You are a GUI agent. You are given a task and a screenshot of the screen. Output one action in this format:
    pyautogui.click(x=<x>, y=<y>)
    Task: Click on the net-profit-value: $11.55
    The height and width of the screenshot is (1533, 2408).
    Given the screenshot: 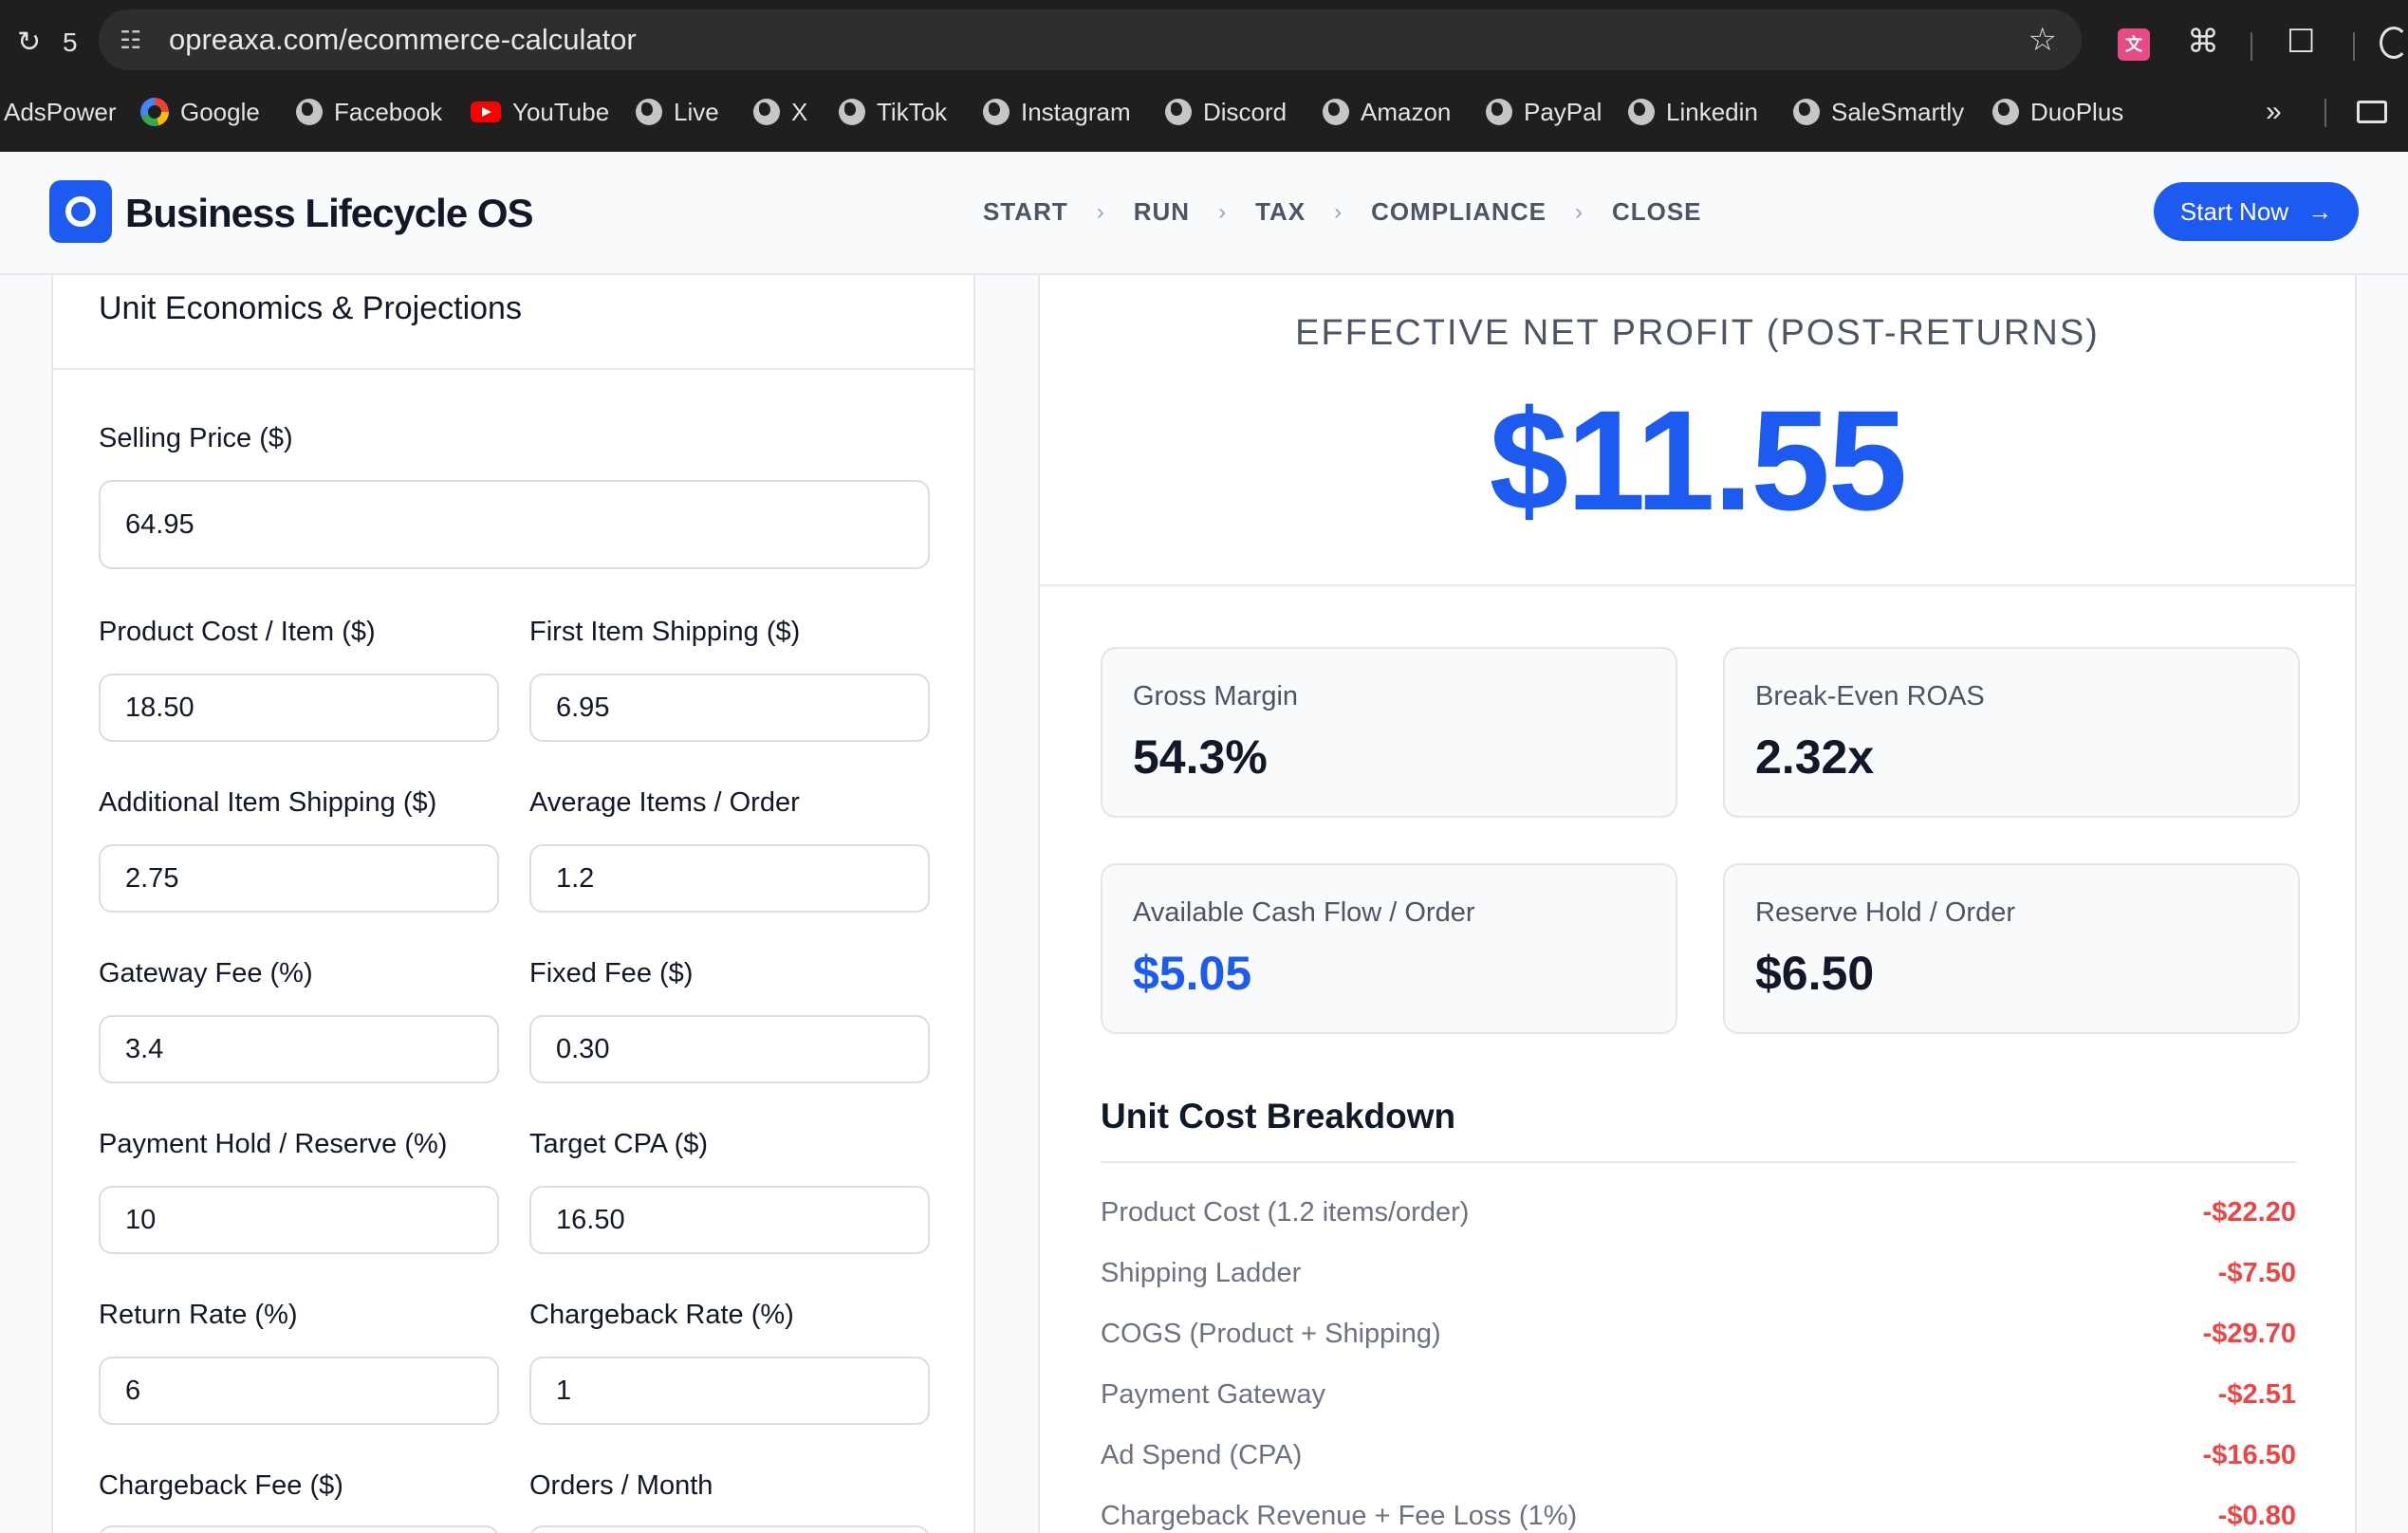 What is the action you would take?
    pyautogui.click(x=1698, y=460)
    